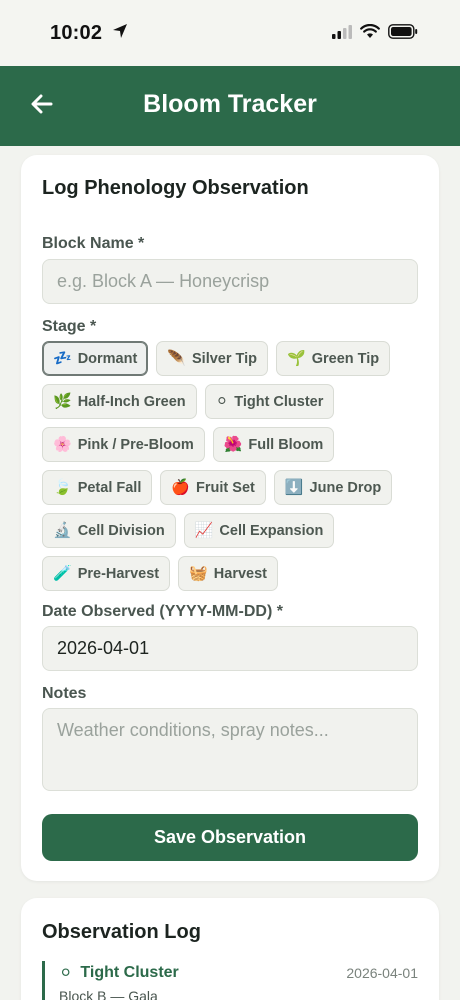  I want to click on seedling-icon: 🌱, so click(296, 358).